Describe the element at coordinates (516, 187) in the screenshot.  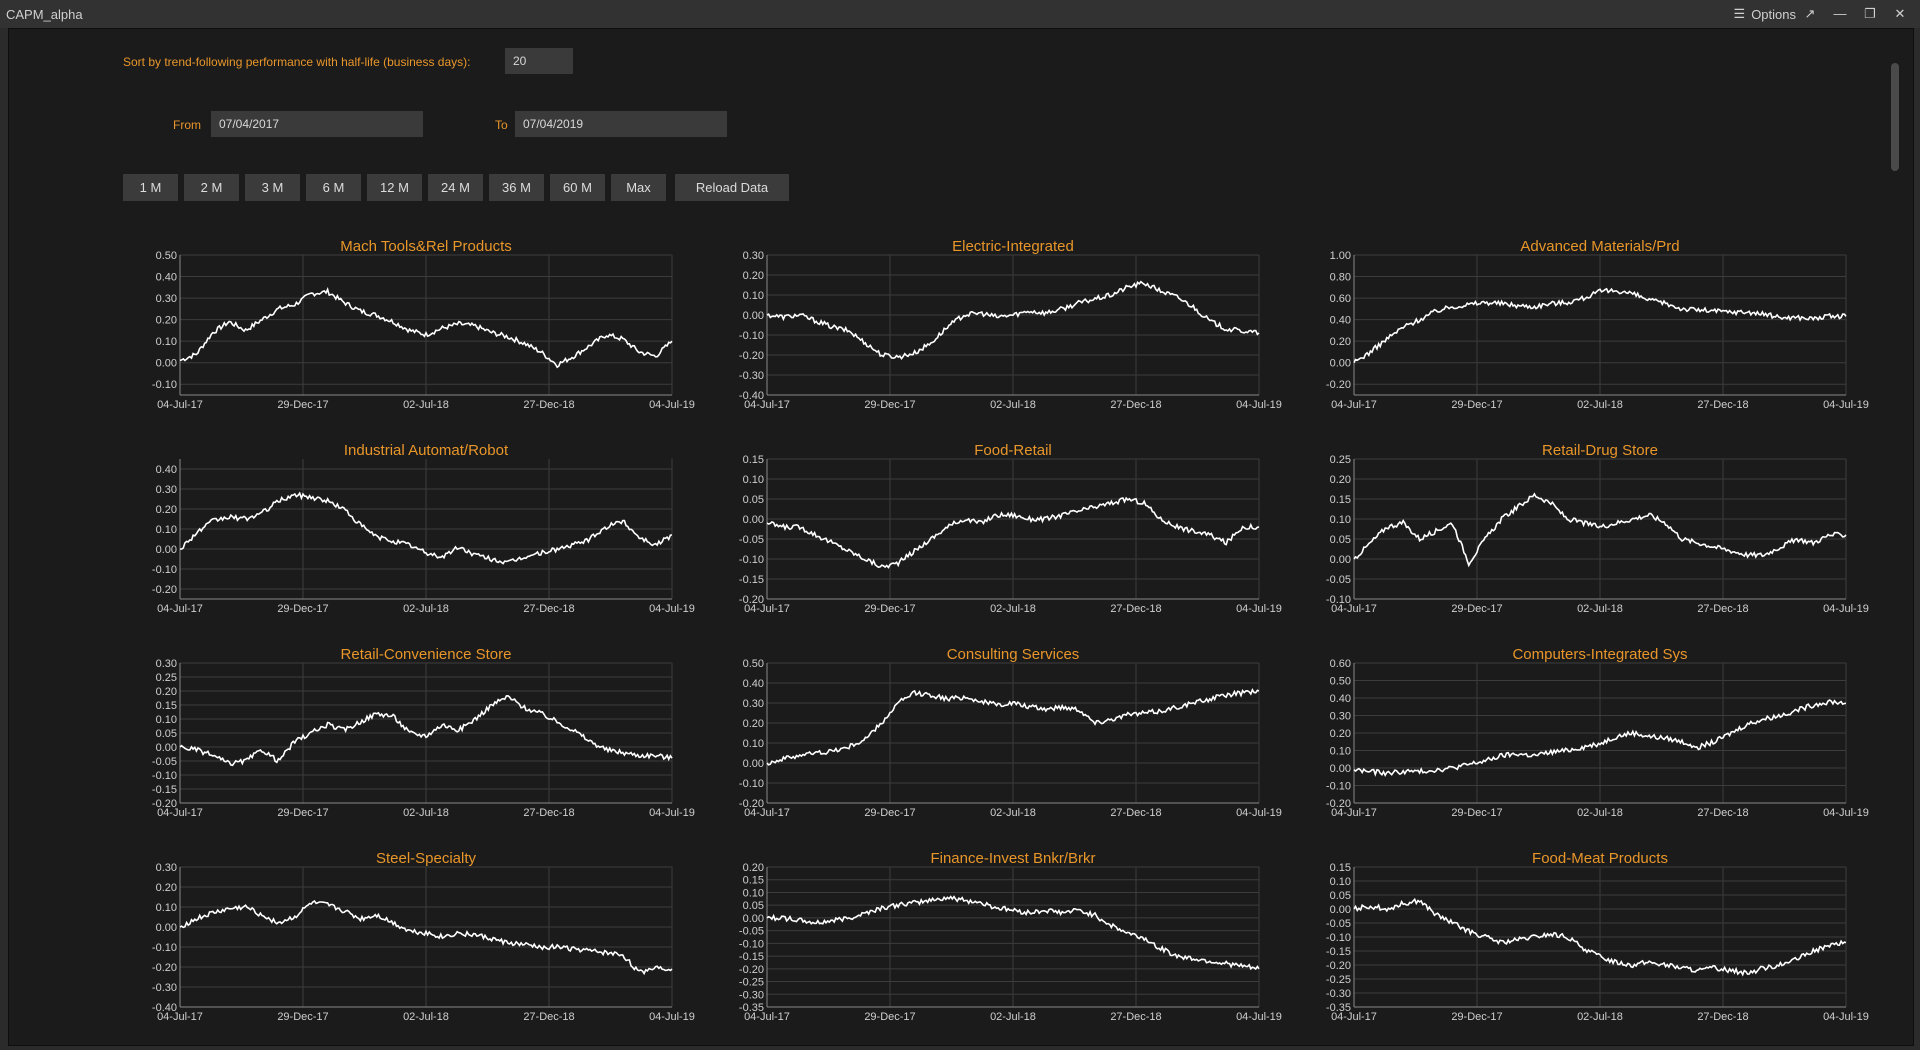
I see `period-36m-button: 36 M` at that location.